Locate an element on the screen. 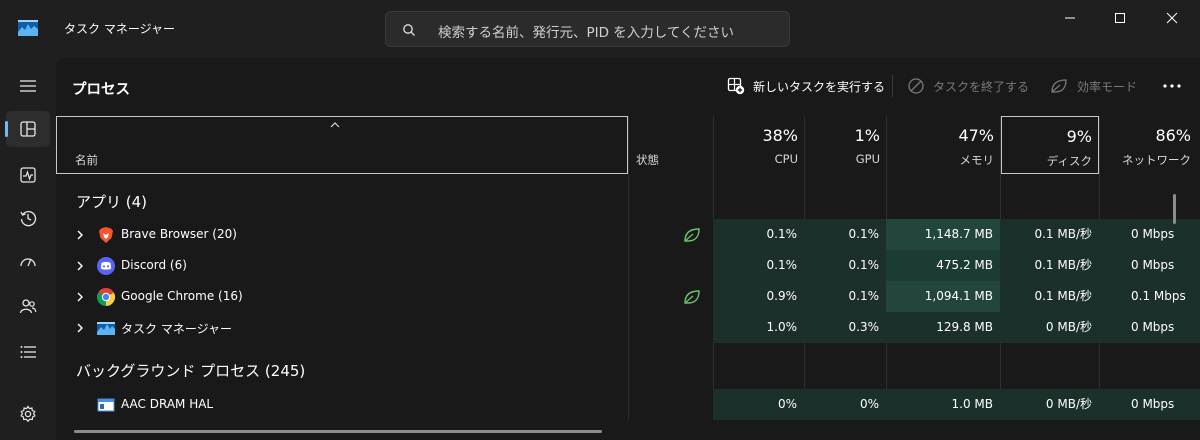 This screenshot has height=440, width=1200. nav-active-indicator is located at coordinates (6, 129).